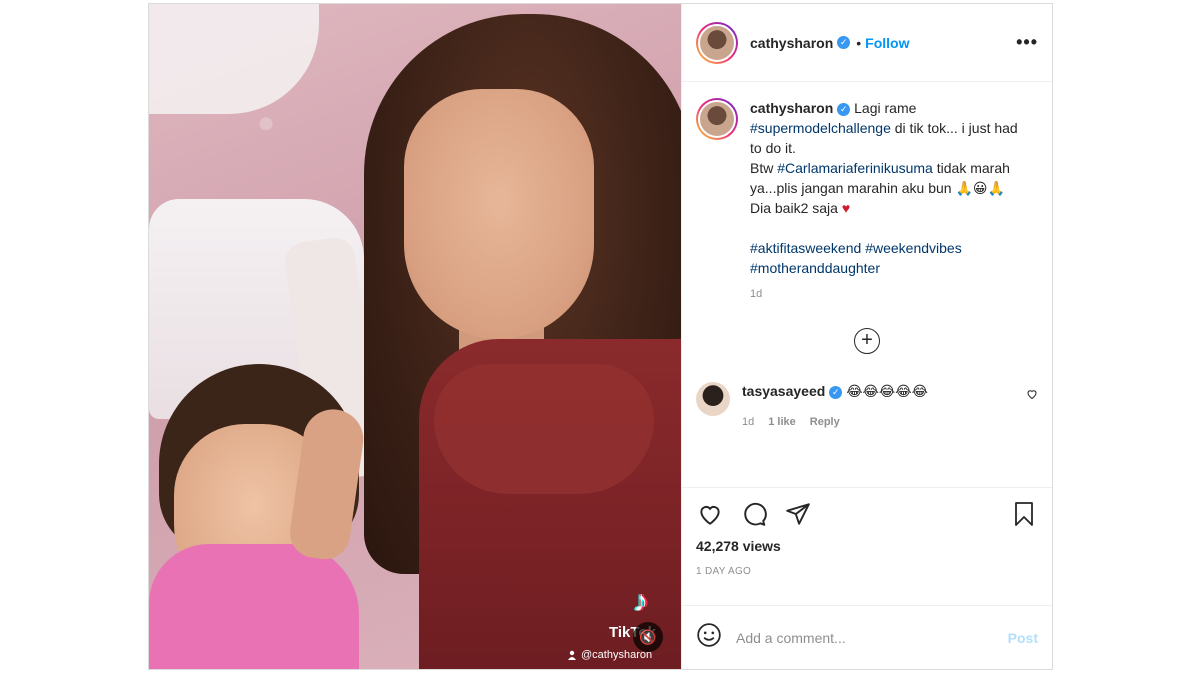  Describe the element at coordinates (791, 108) in the screenshot. I see `caption-username: cathysharon` at that location.